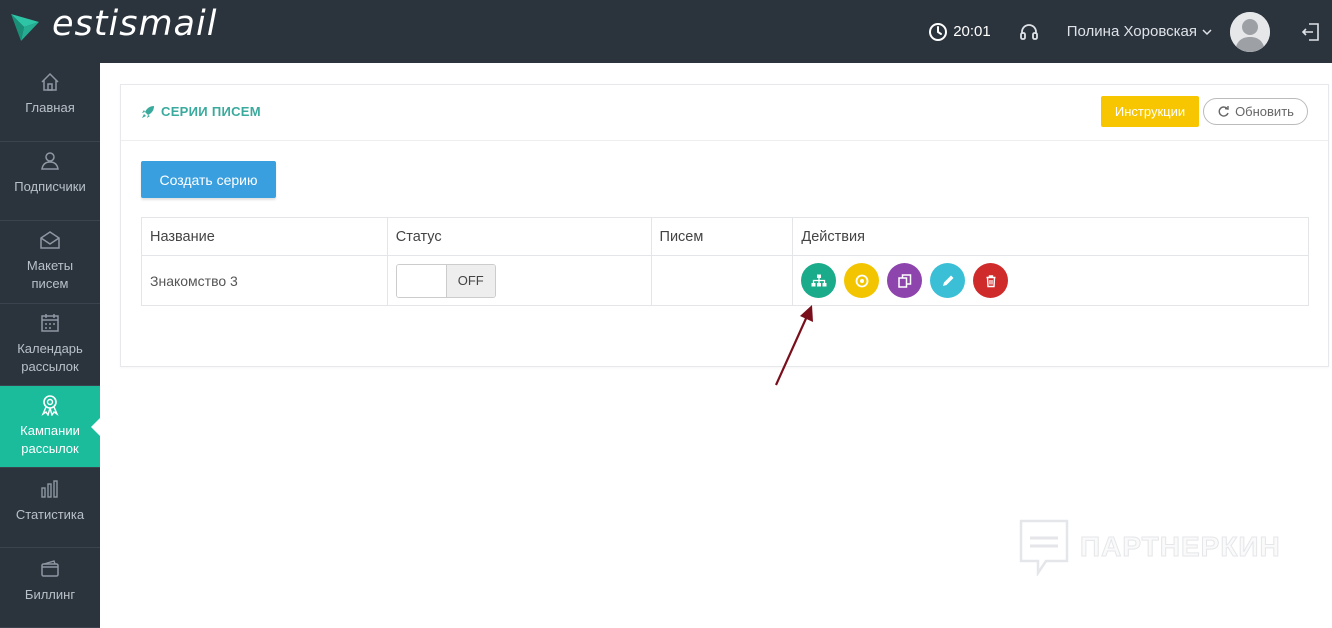 The image size is (1332, 628). What do you see at coordinates (519, 236) in the screenshot?
I see `column-header-status: Статус` at bounding box center [519, 236].